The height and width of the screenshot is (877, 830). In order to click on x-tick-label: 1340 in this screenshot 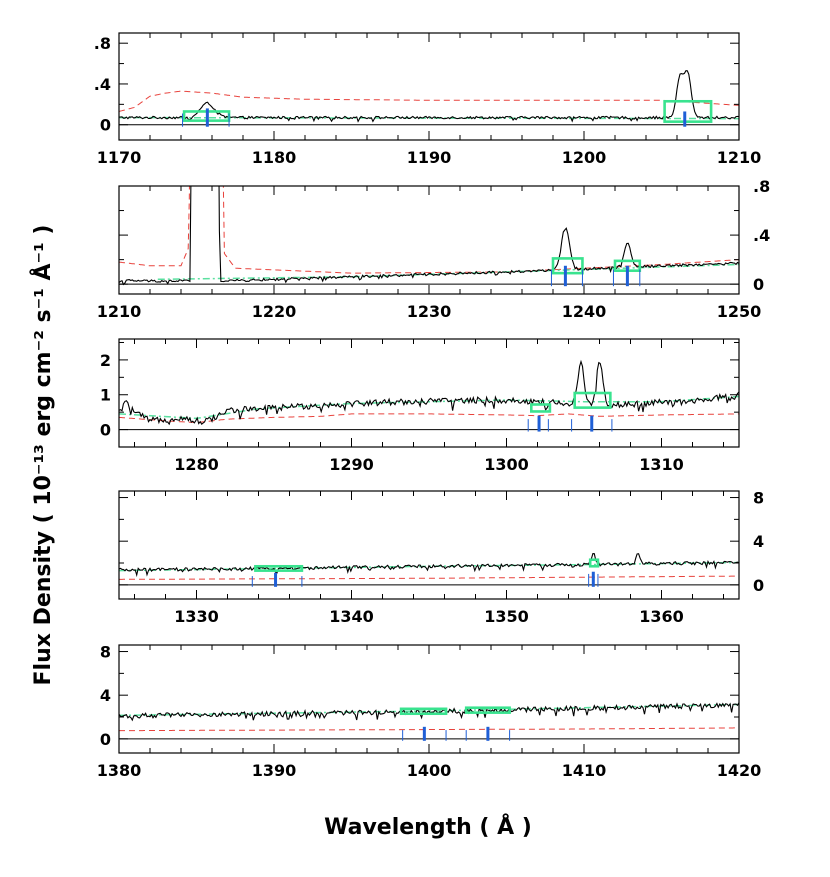, I will do `click(351, 616)`.